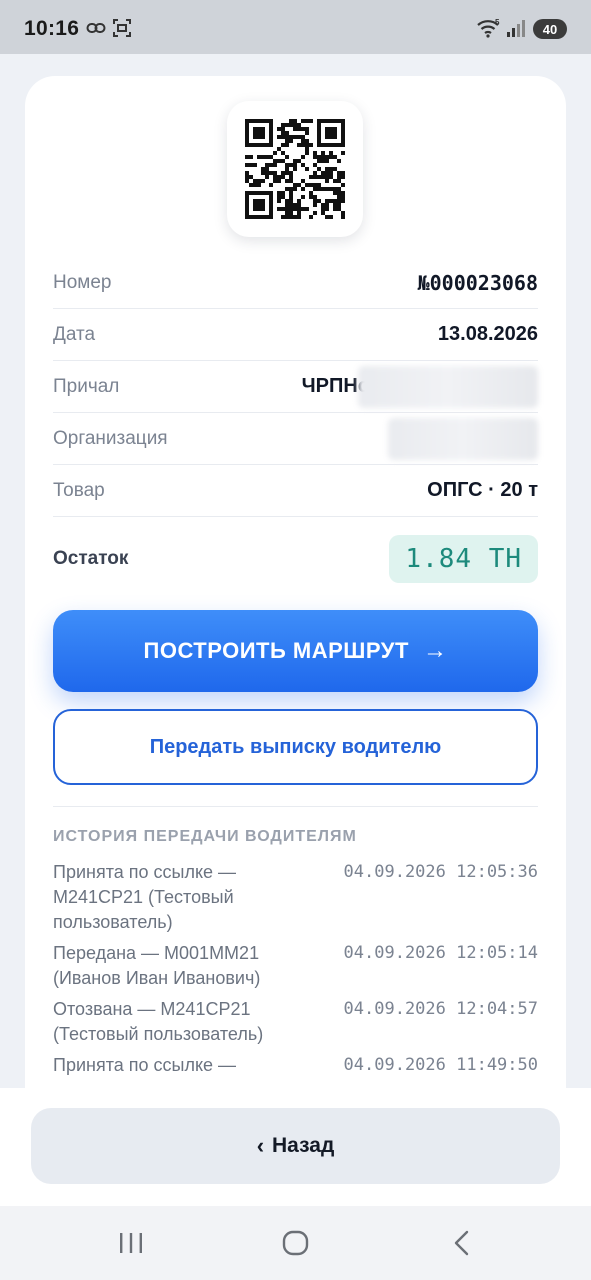 The width and height of the screenshot is (591, 1280). I want to click on back-nav-icon, so click(462, 1243).